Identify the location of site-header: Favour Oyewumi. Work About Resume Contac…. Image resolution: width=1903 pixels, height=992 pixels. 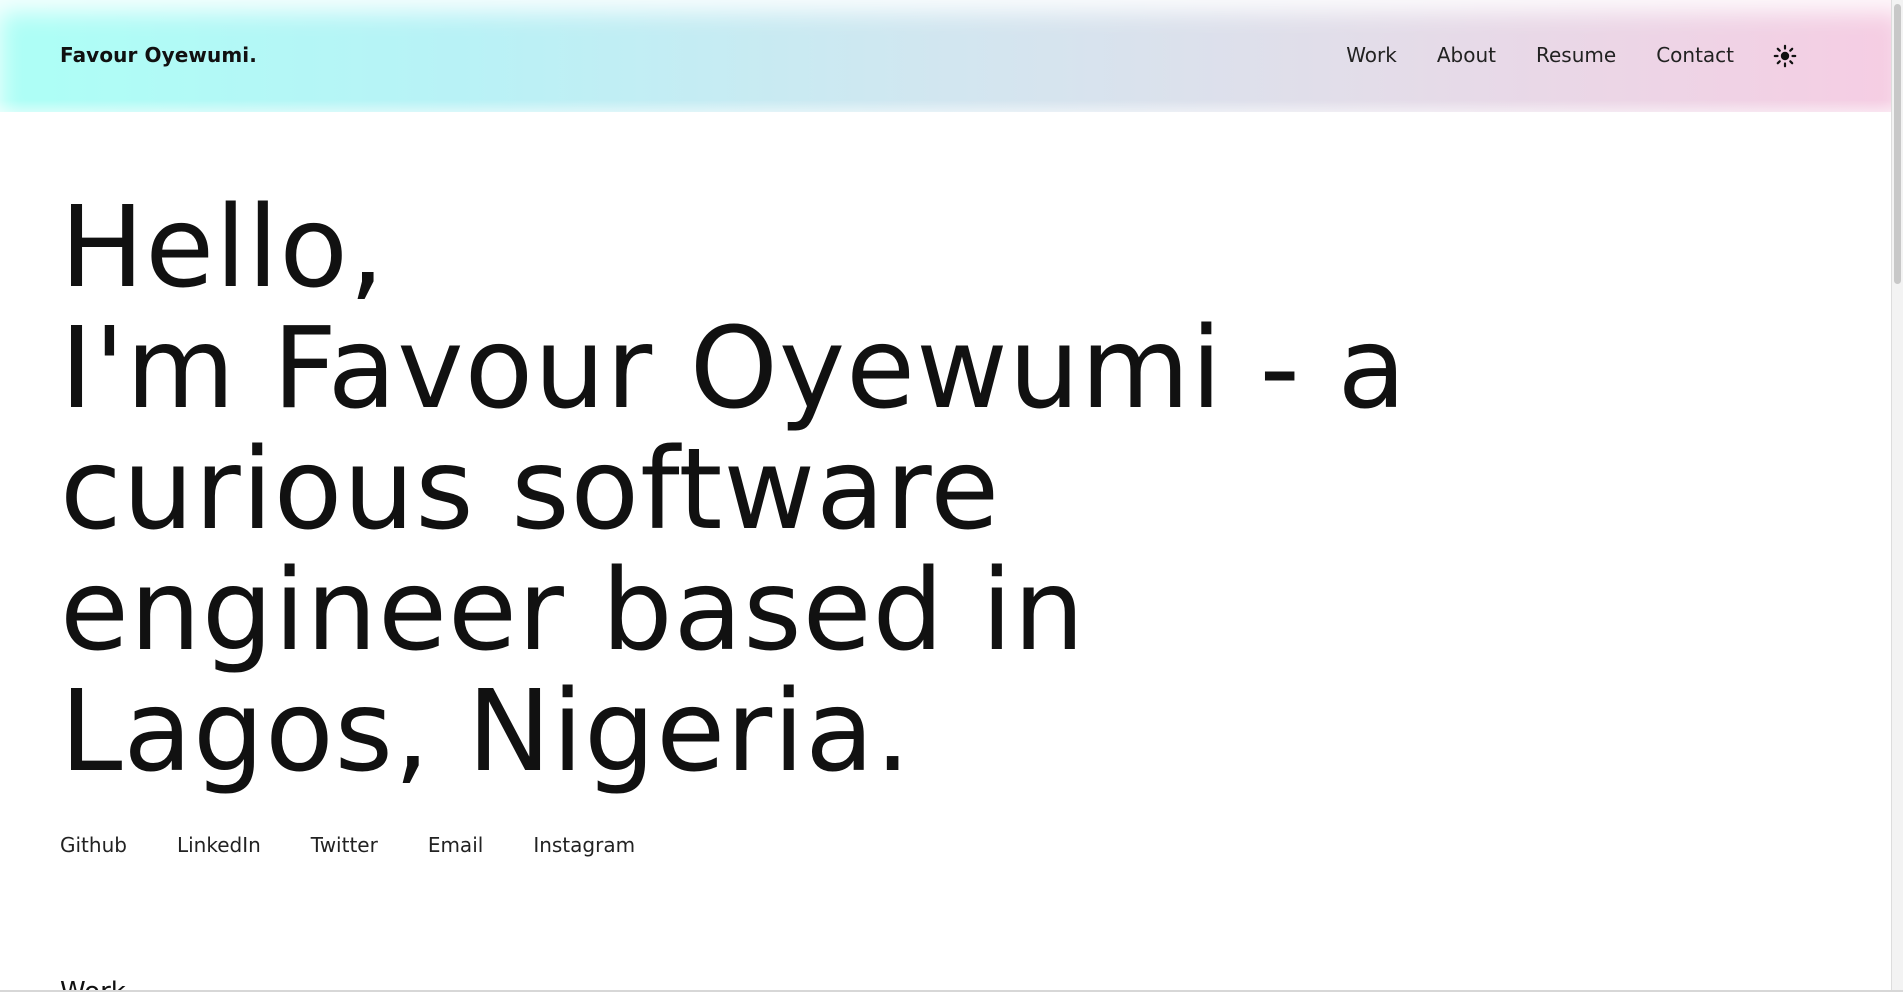
(951, 65).